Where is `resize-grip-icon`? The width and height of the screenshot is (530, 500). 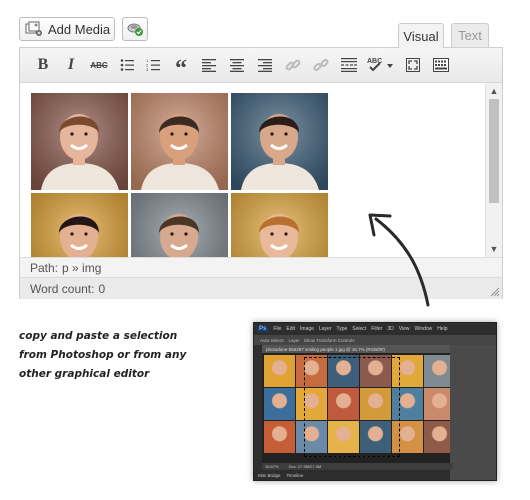
resize-grip-icon is located at coordinates (495, 292).